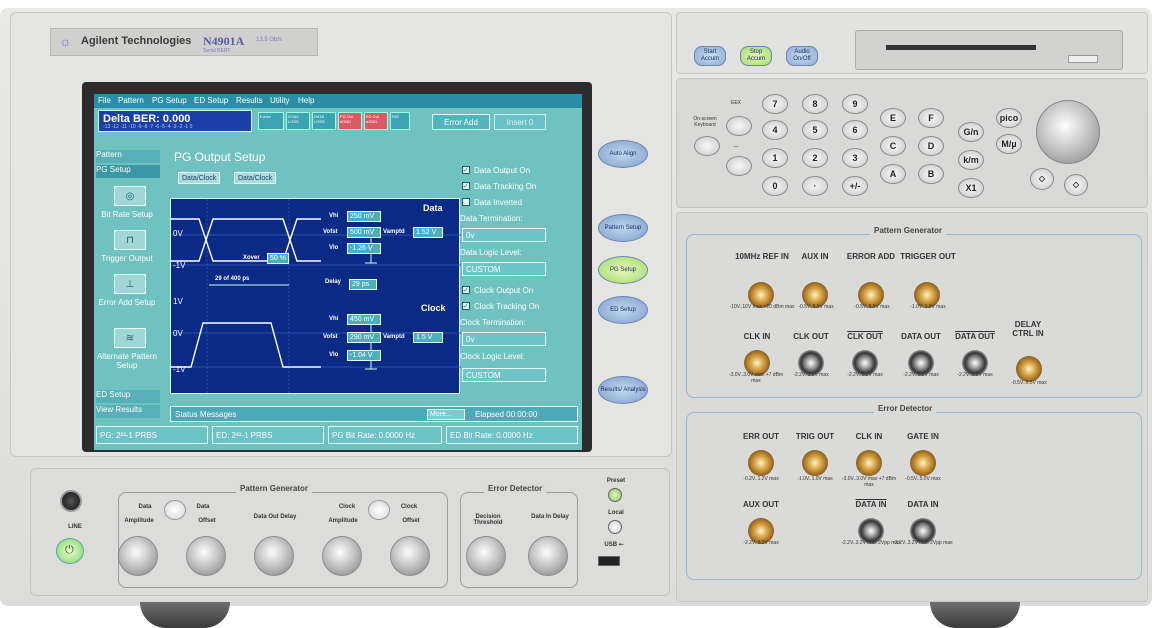 This screenshot has height=628, width=1152. What do you see at coordinates (128, 171) in the screenshot?
I see `sidebar-pg-setup: PG Setup` at bounding box center [128, 171].